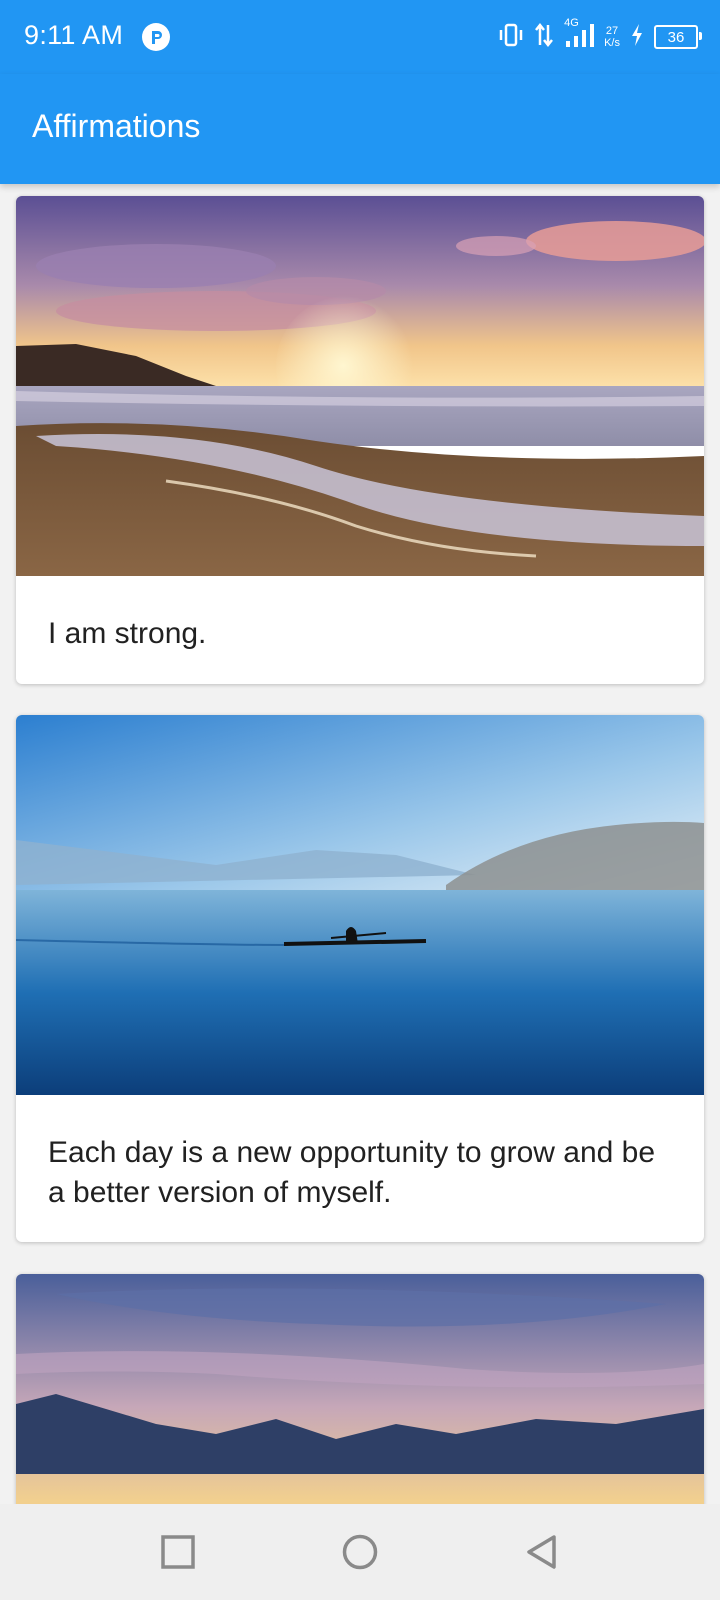  Describe the element at coordinates (579, 35) in the screenshot. I see `signal-icon: 4G` at that location.